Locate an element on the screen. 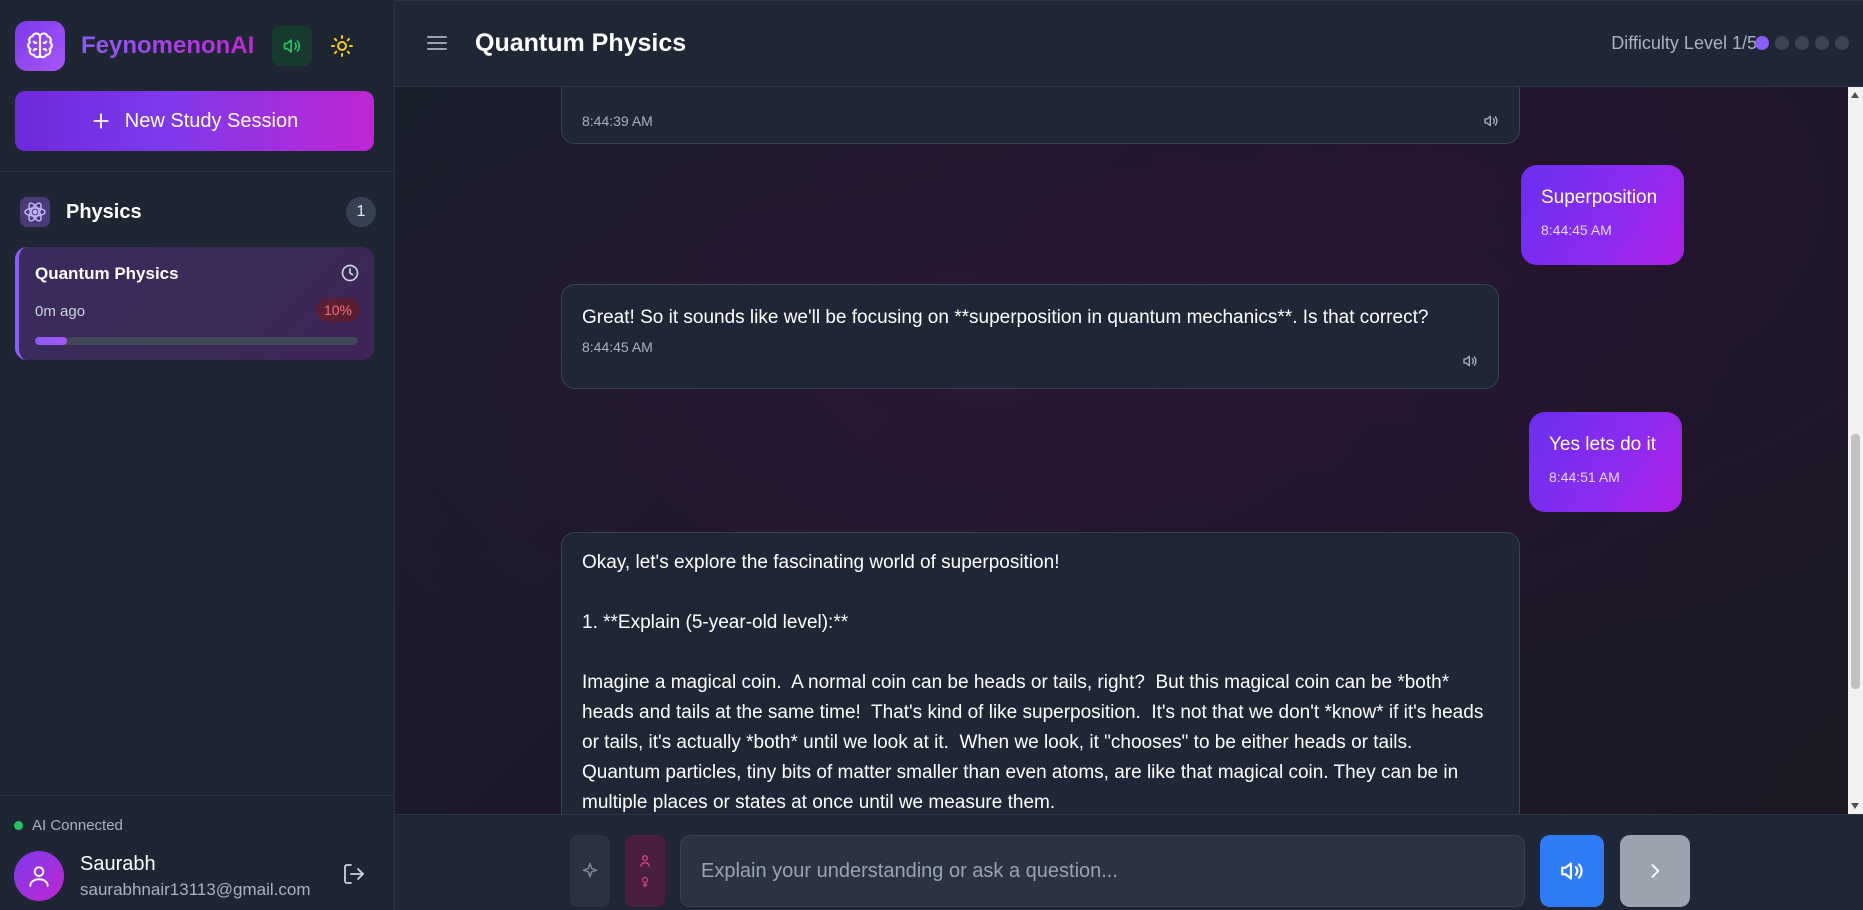 Image resolution: width=1863 pixels, height=910 pixels. chevron-right-icon is located at coordinates (1655, 871).